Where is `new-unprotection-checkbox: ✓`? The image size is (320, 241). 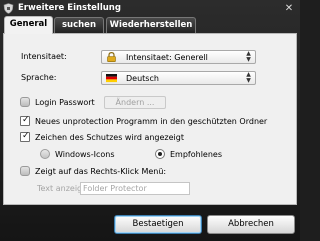 new-unprotection-checkbox: ✓ is located at coordinates (25, 120).